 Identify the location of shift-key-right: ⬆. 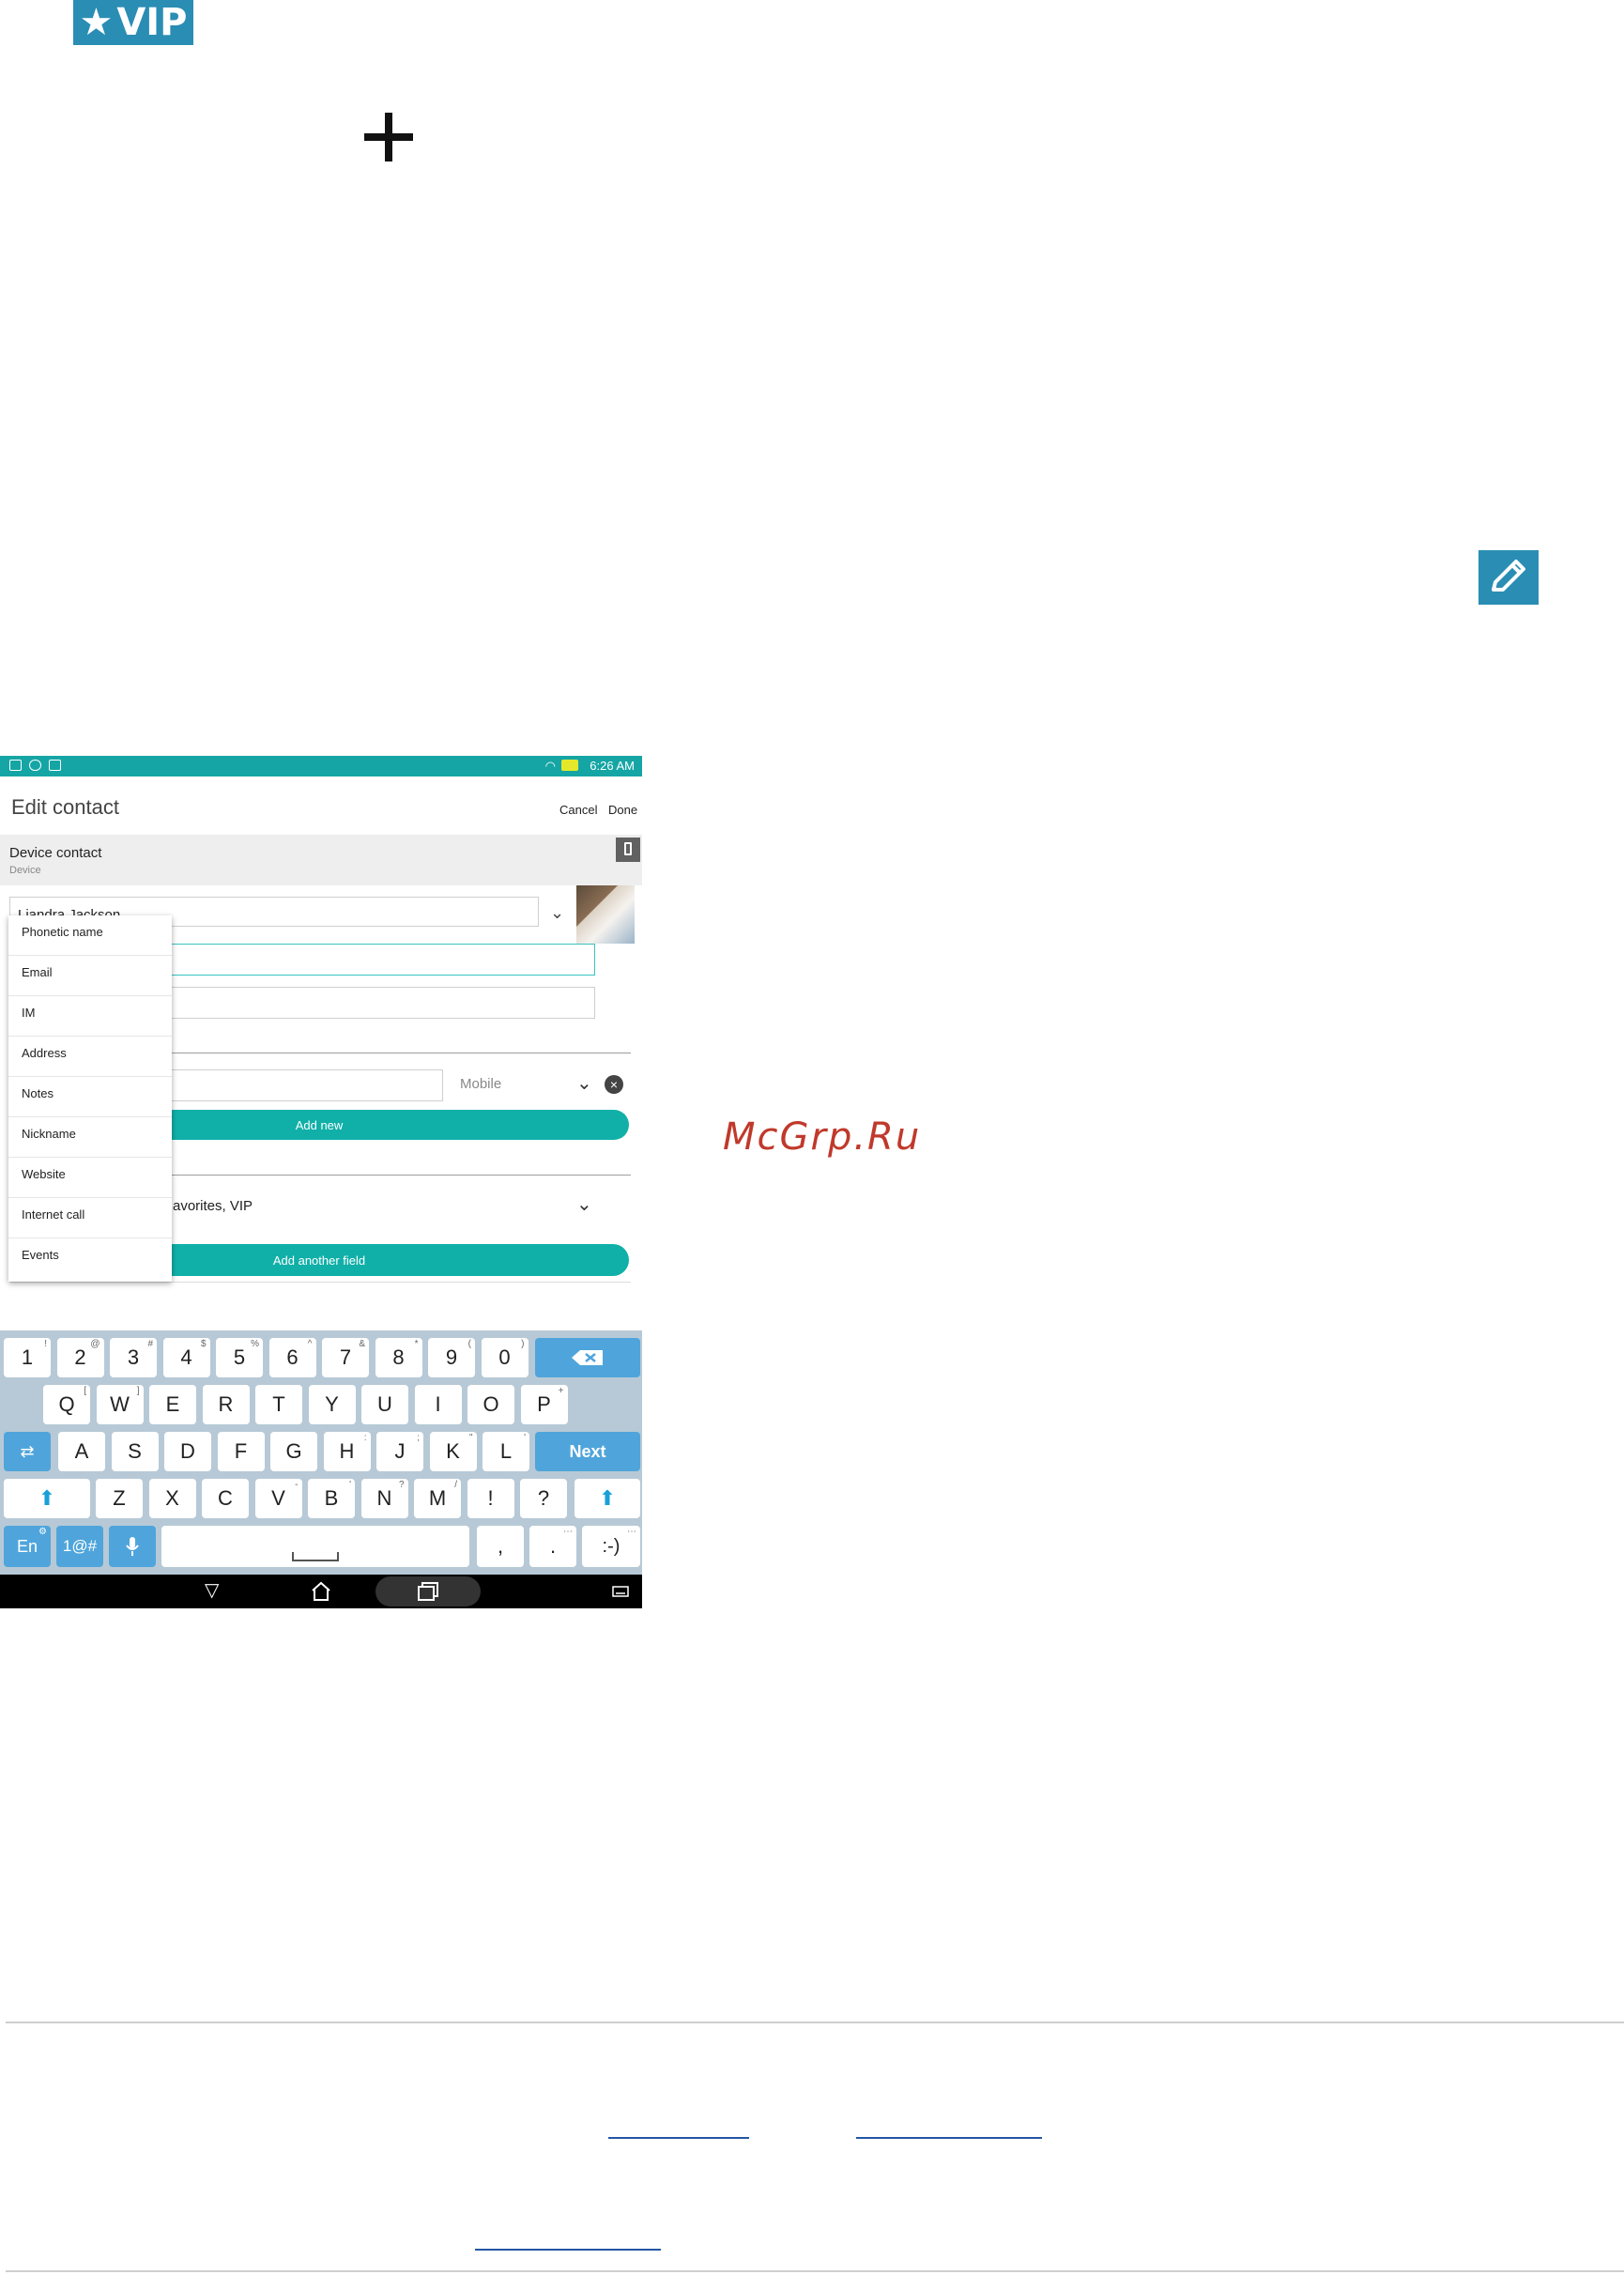
(607, 1498).